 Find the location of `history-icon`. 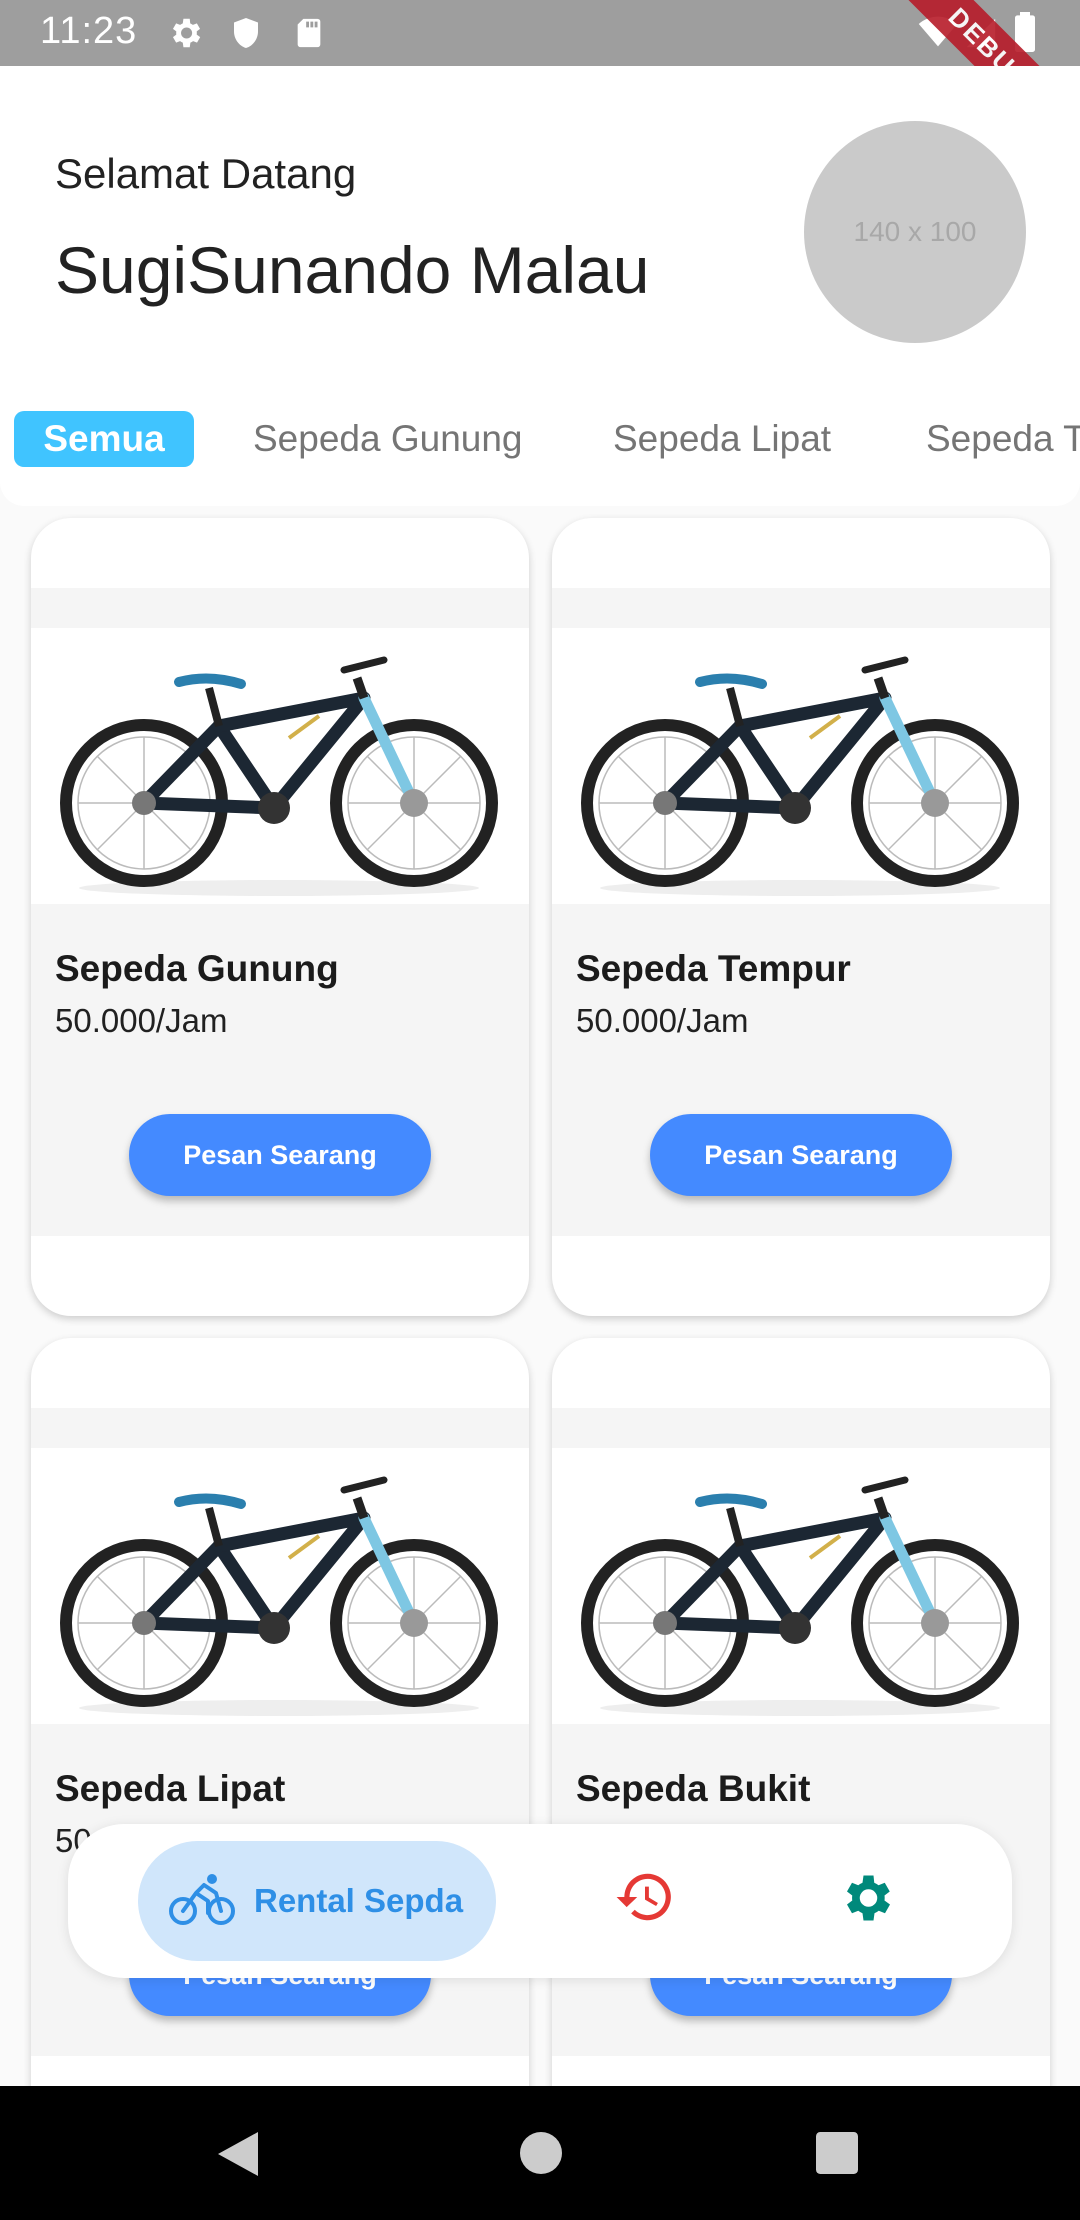

history-icon is located at coordinates (645, 1899).